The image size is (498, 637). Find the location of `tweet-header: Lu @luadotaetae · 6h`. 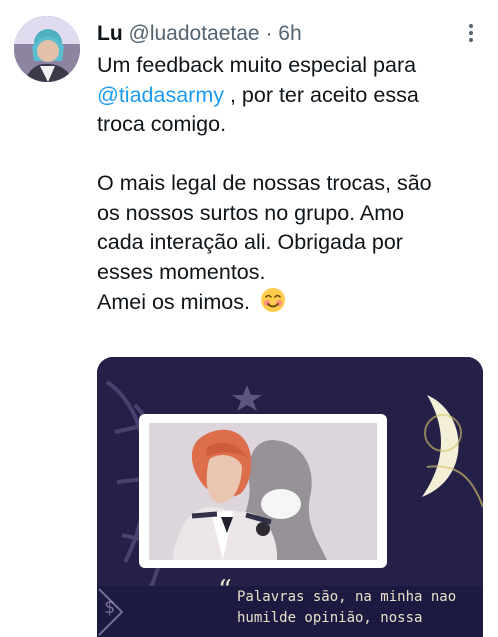

tweet-header: Lu @luadotaetae · 6h is located at coordinates (287, 34).